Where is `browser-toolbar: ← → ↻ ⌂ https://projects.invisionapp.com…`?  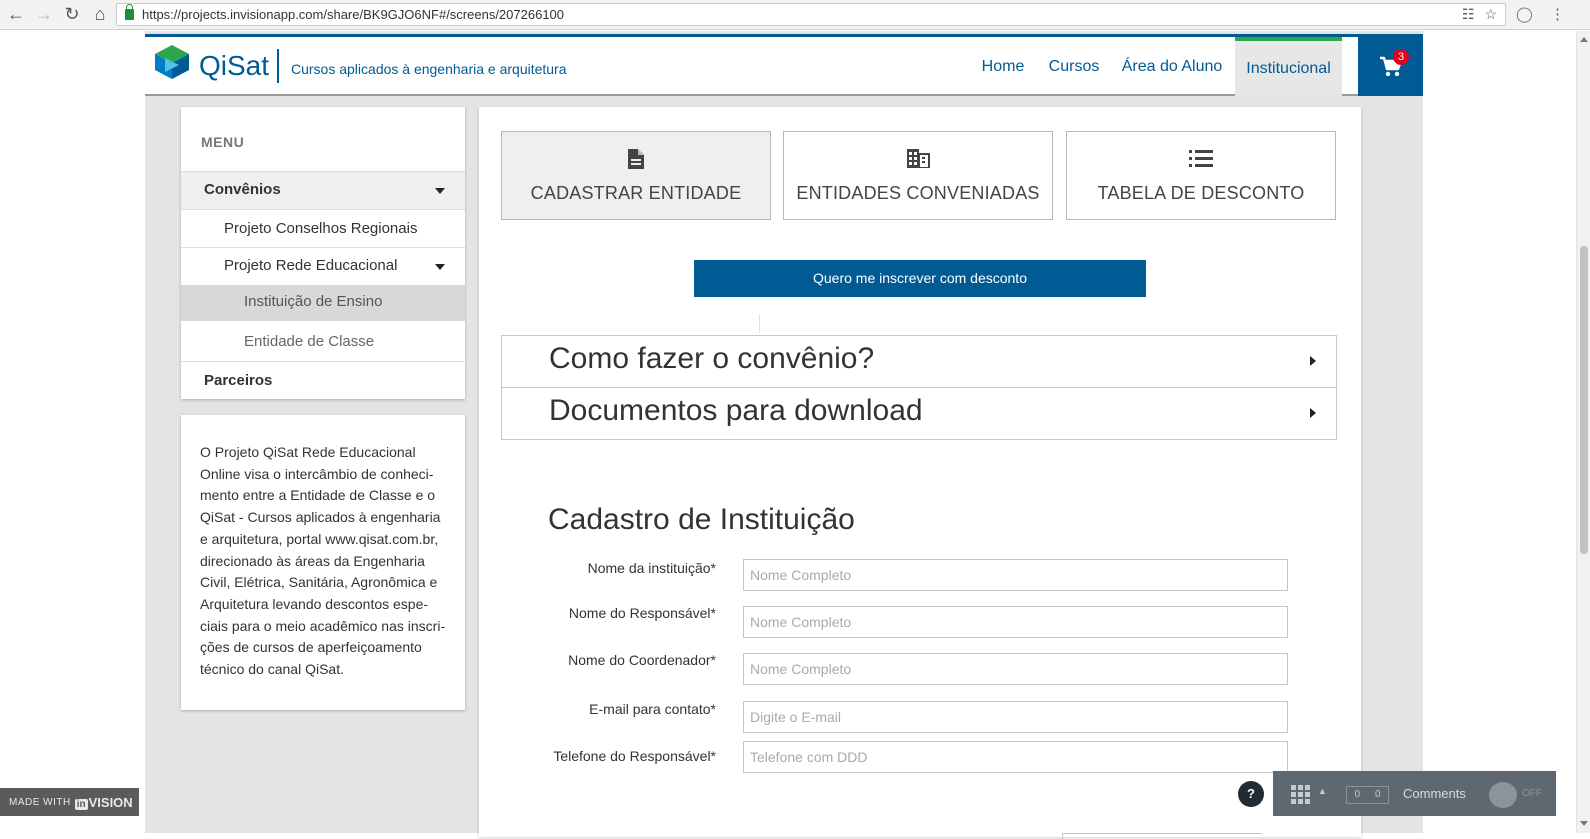
browser-toolbar: ← → ↻ ⌂ https://projects.invisionapp.com… is located at coordinates (795, 15).